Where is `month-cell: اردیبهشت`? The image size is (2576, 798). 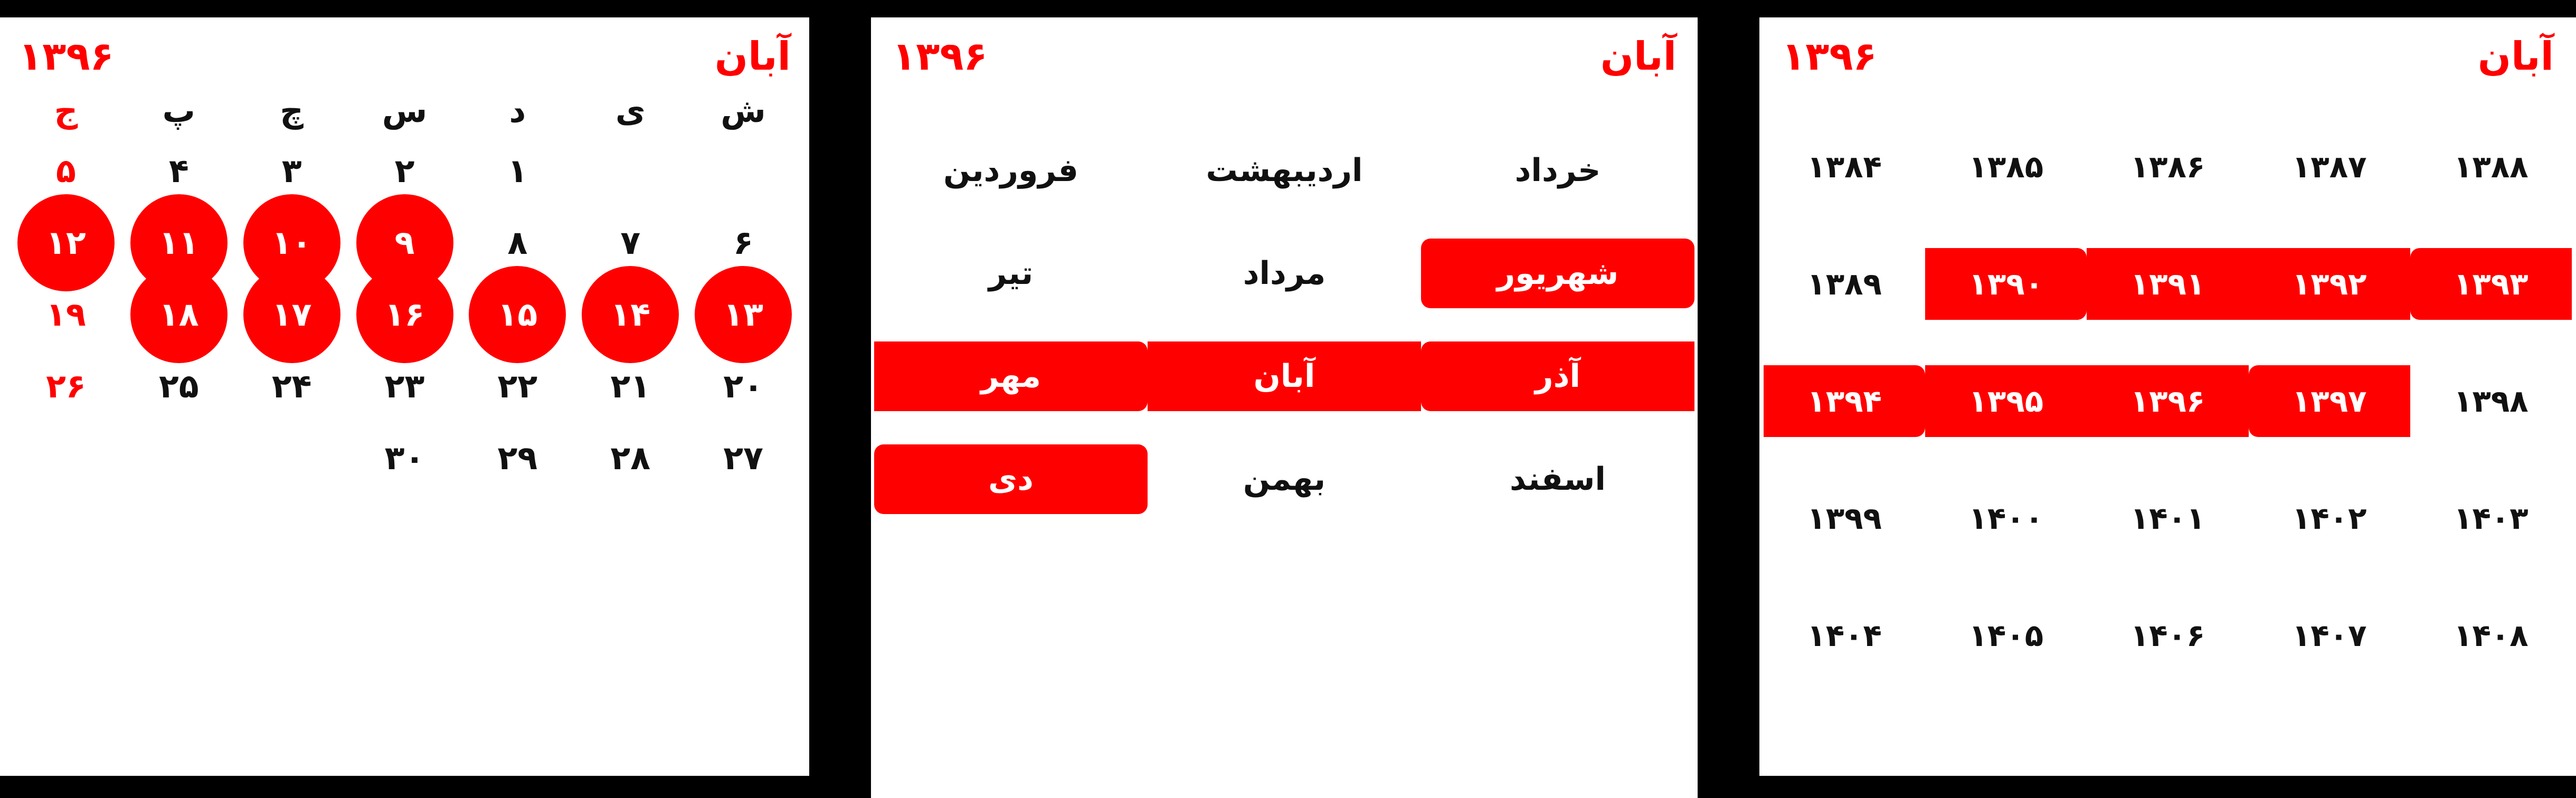
month-cell: اردیبهشت is located at coordinates (1284, 170).